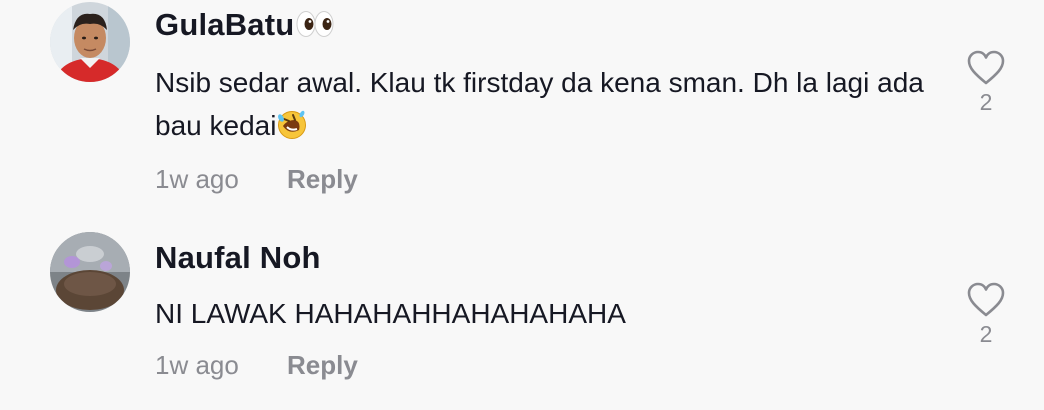 The width and height of the screenshot is (1044, 410). I want to click on eyes-emoji-icon, so click(315, 28).